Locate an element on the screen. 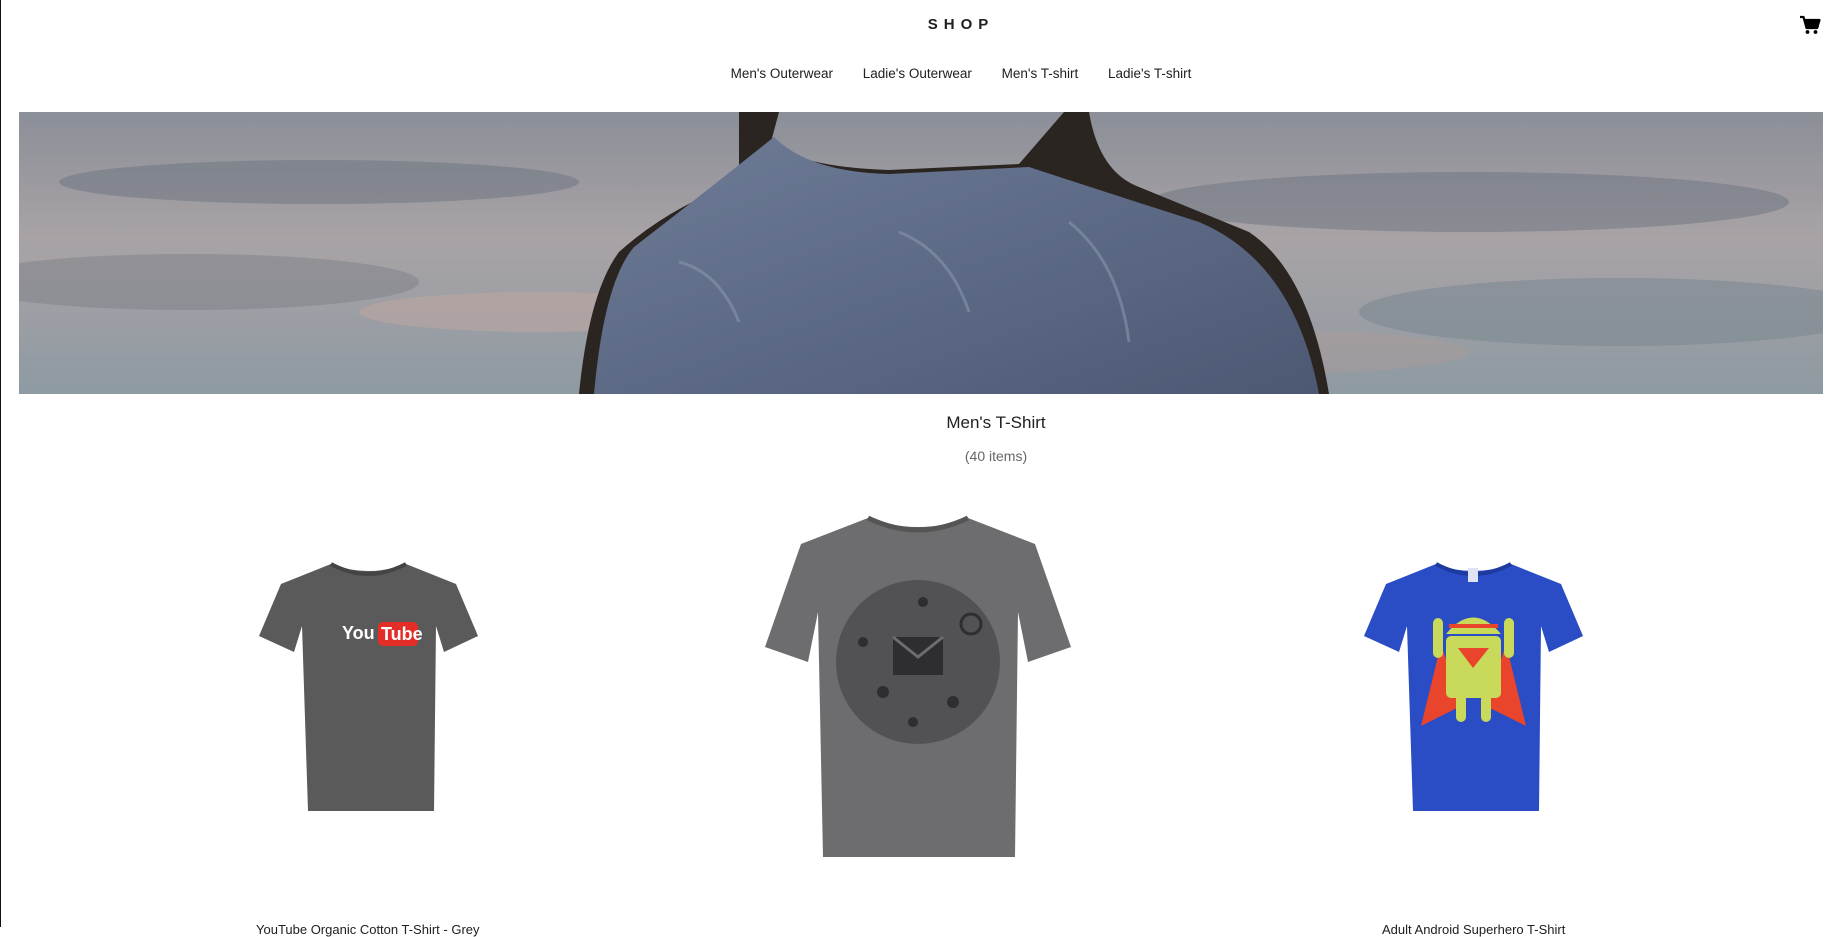 Image resolution: width=1841 pixels, height=937 pixels. logo: SHOP is located at coordinates (921, 24).